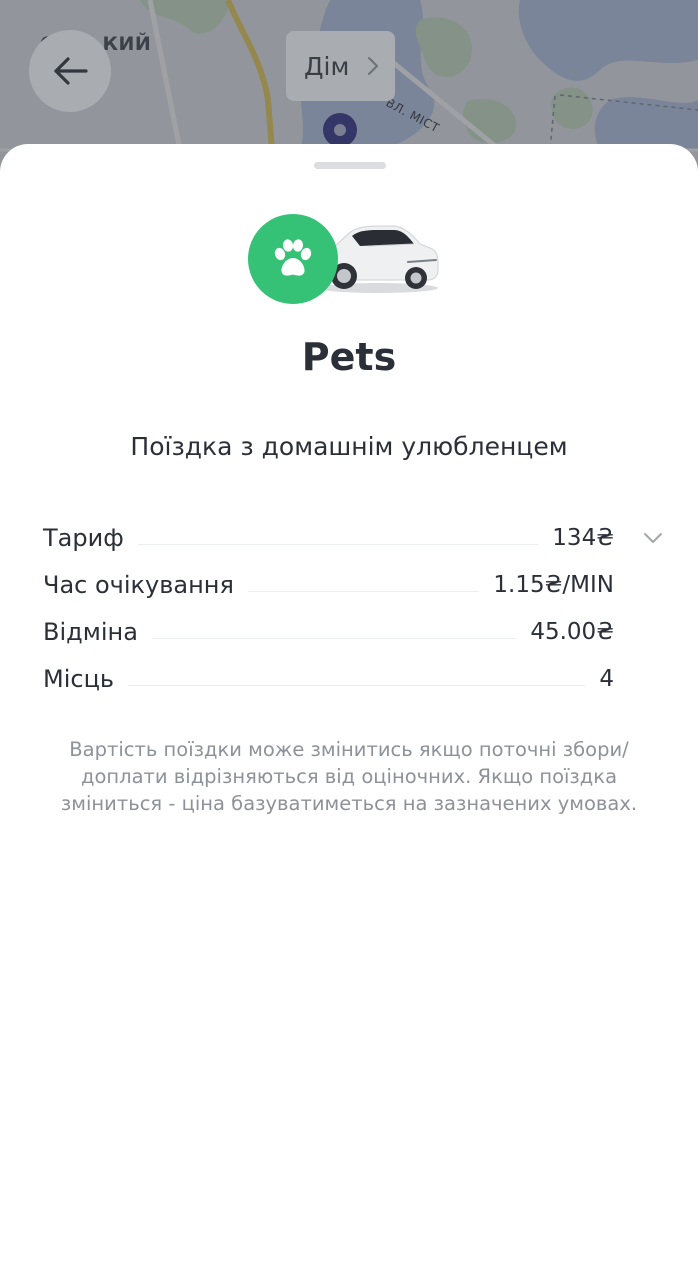  What do you see at coordinates (653, 538) in the screenshot?
I see `chevron-down-icon` at bounding box center [653, 538].